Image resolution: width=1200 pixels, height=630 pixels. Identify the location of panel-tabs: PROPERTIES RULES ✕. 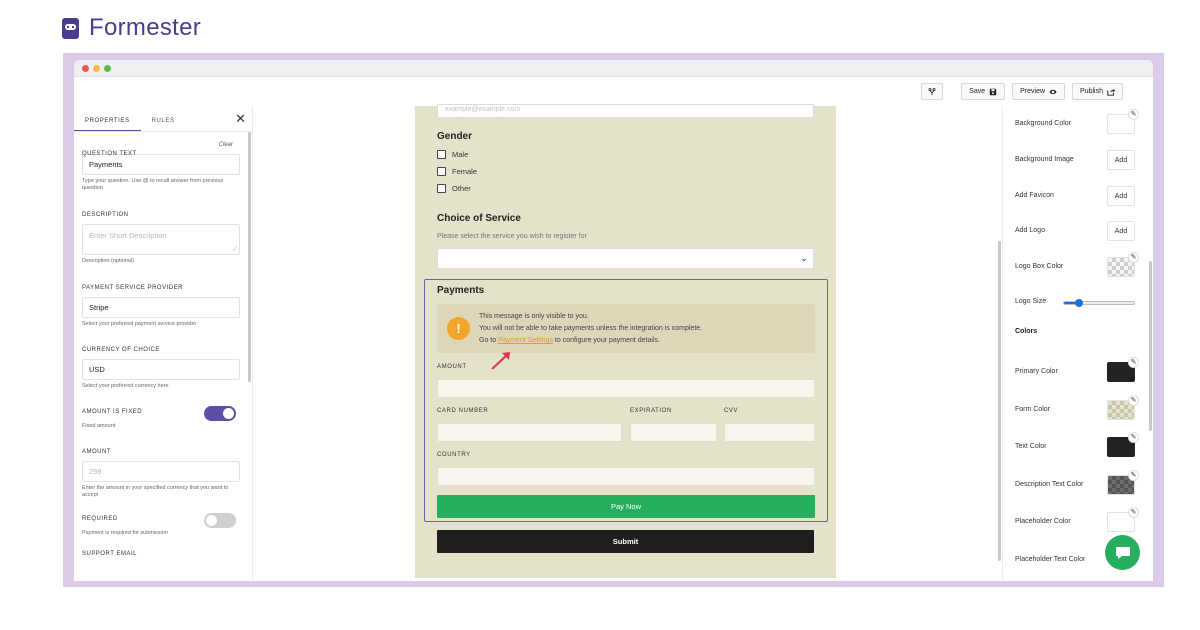
(163, 119).